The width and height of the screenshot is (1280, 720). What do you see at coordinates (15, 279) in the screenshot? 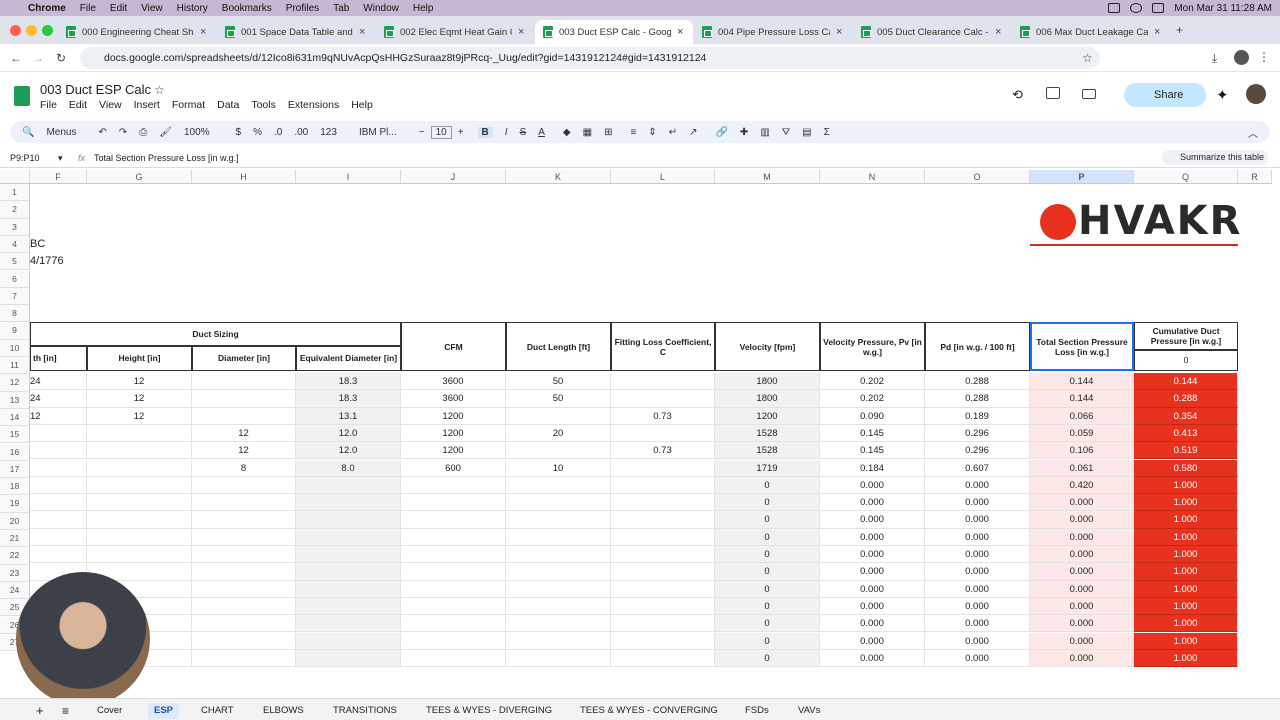
I see `row-header: 6` at bounding box center [15, 279].